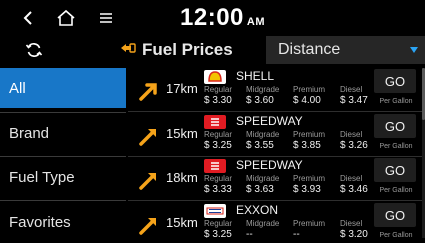 The height and width of the screenshot is (243, 425). What do you see at coordinates (354, 100) in the screenshot?
I see `price-diesel: $ 3.47` at bounding box center [354, 100].